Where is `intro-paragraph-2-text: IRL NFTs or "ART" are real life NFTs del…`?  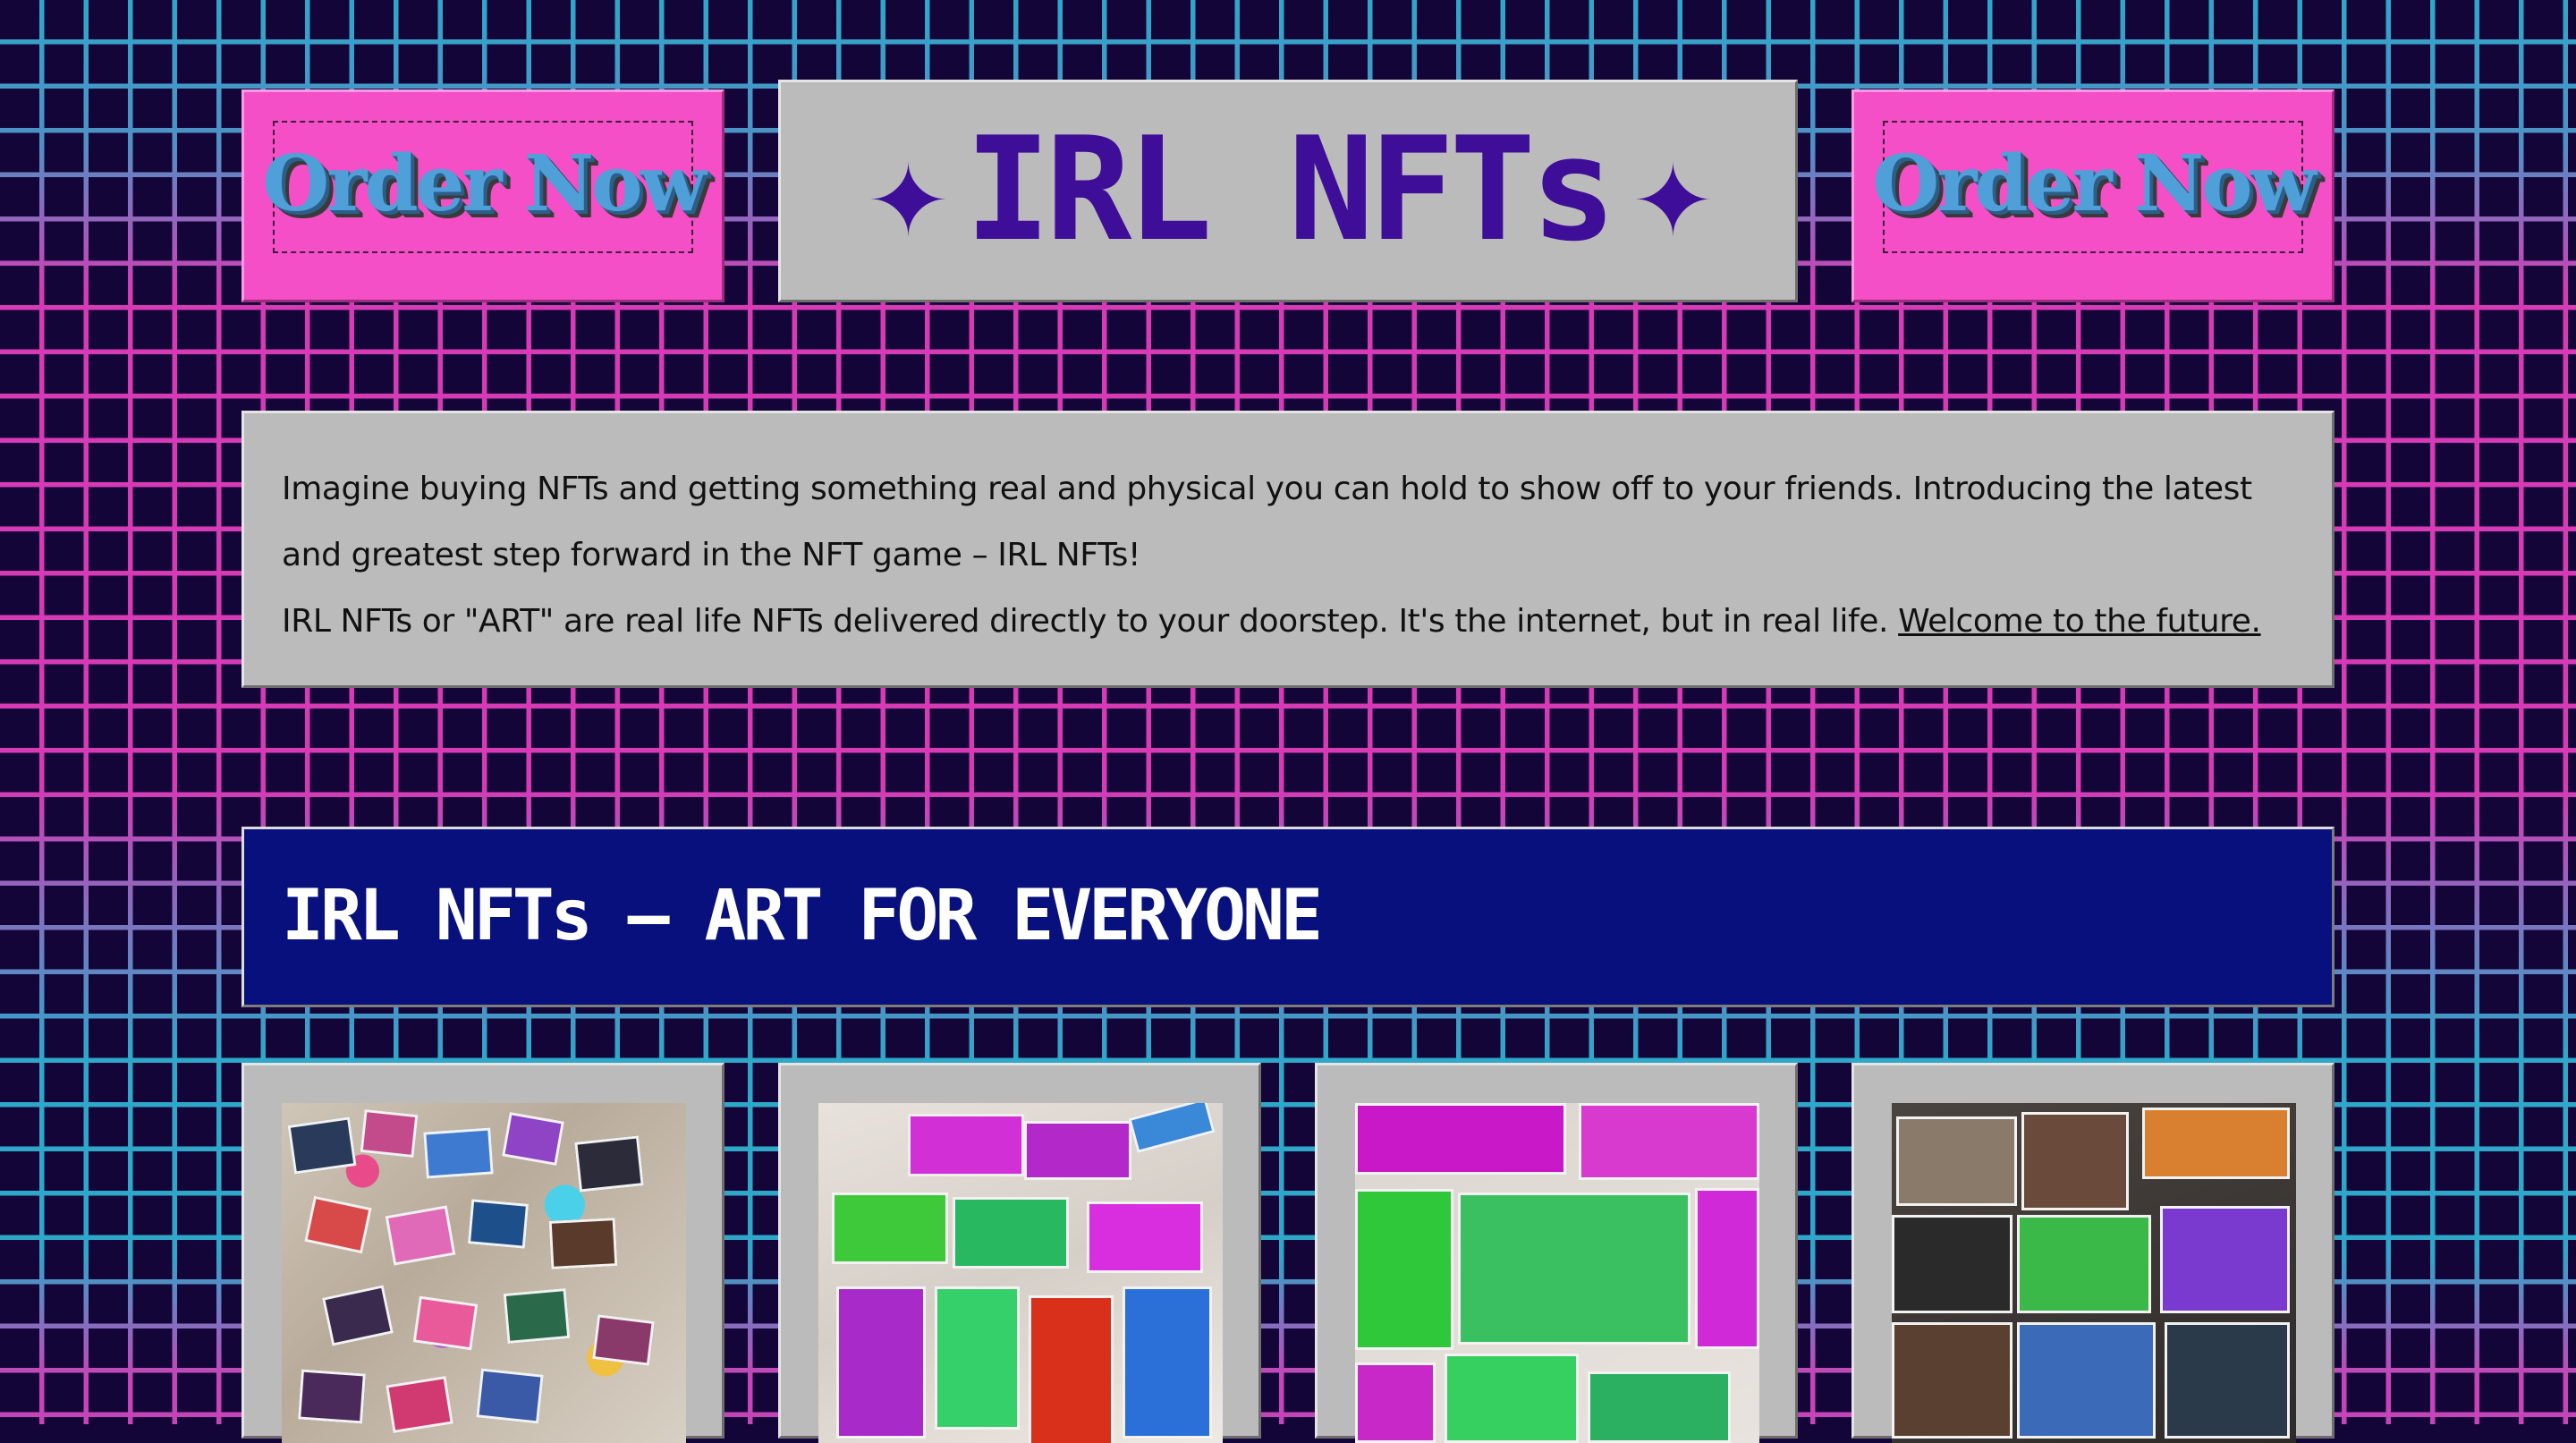 intro-paragraph-2-text: IRL NFTs or "ART" are real life NFTs del… is located at coordinates (1090, 621).